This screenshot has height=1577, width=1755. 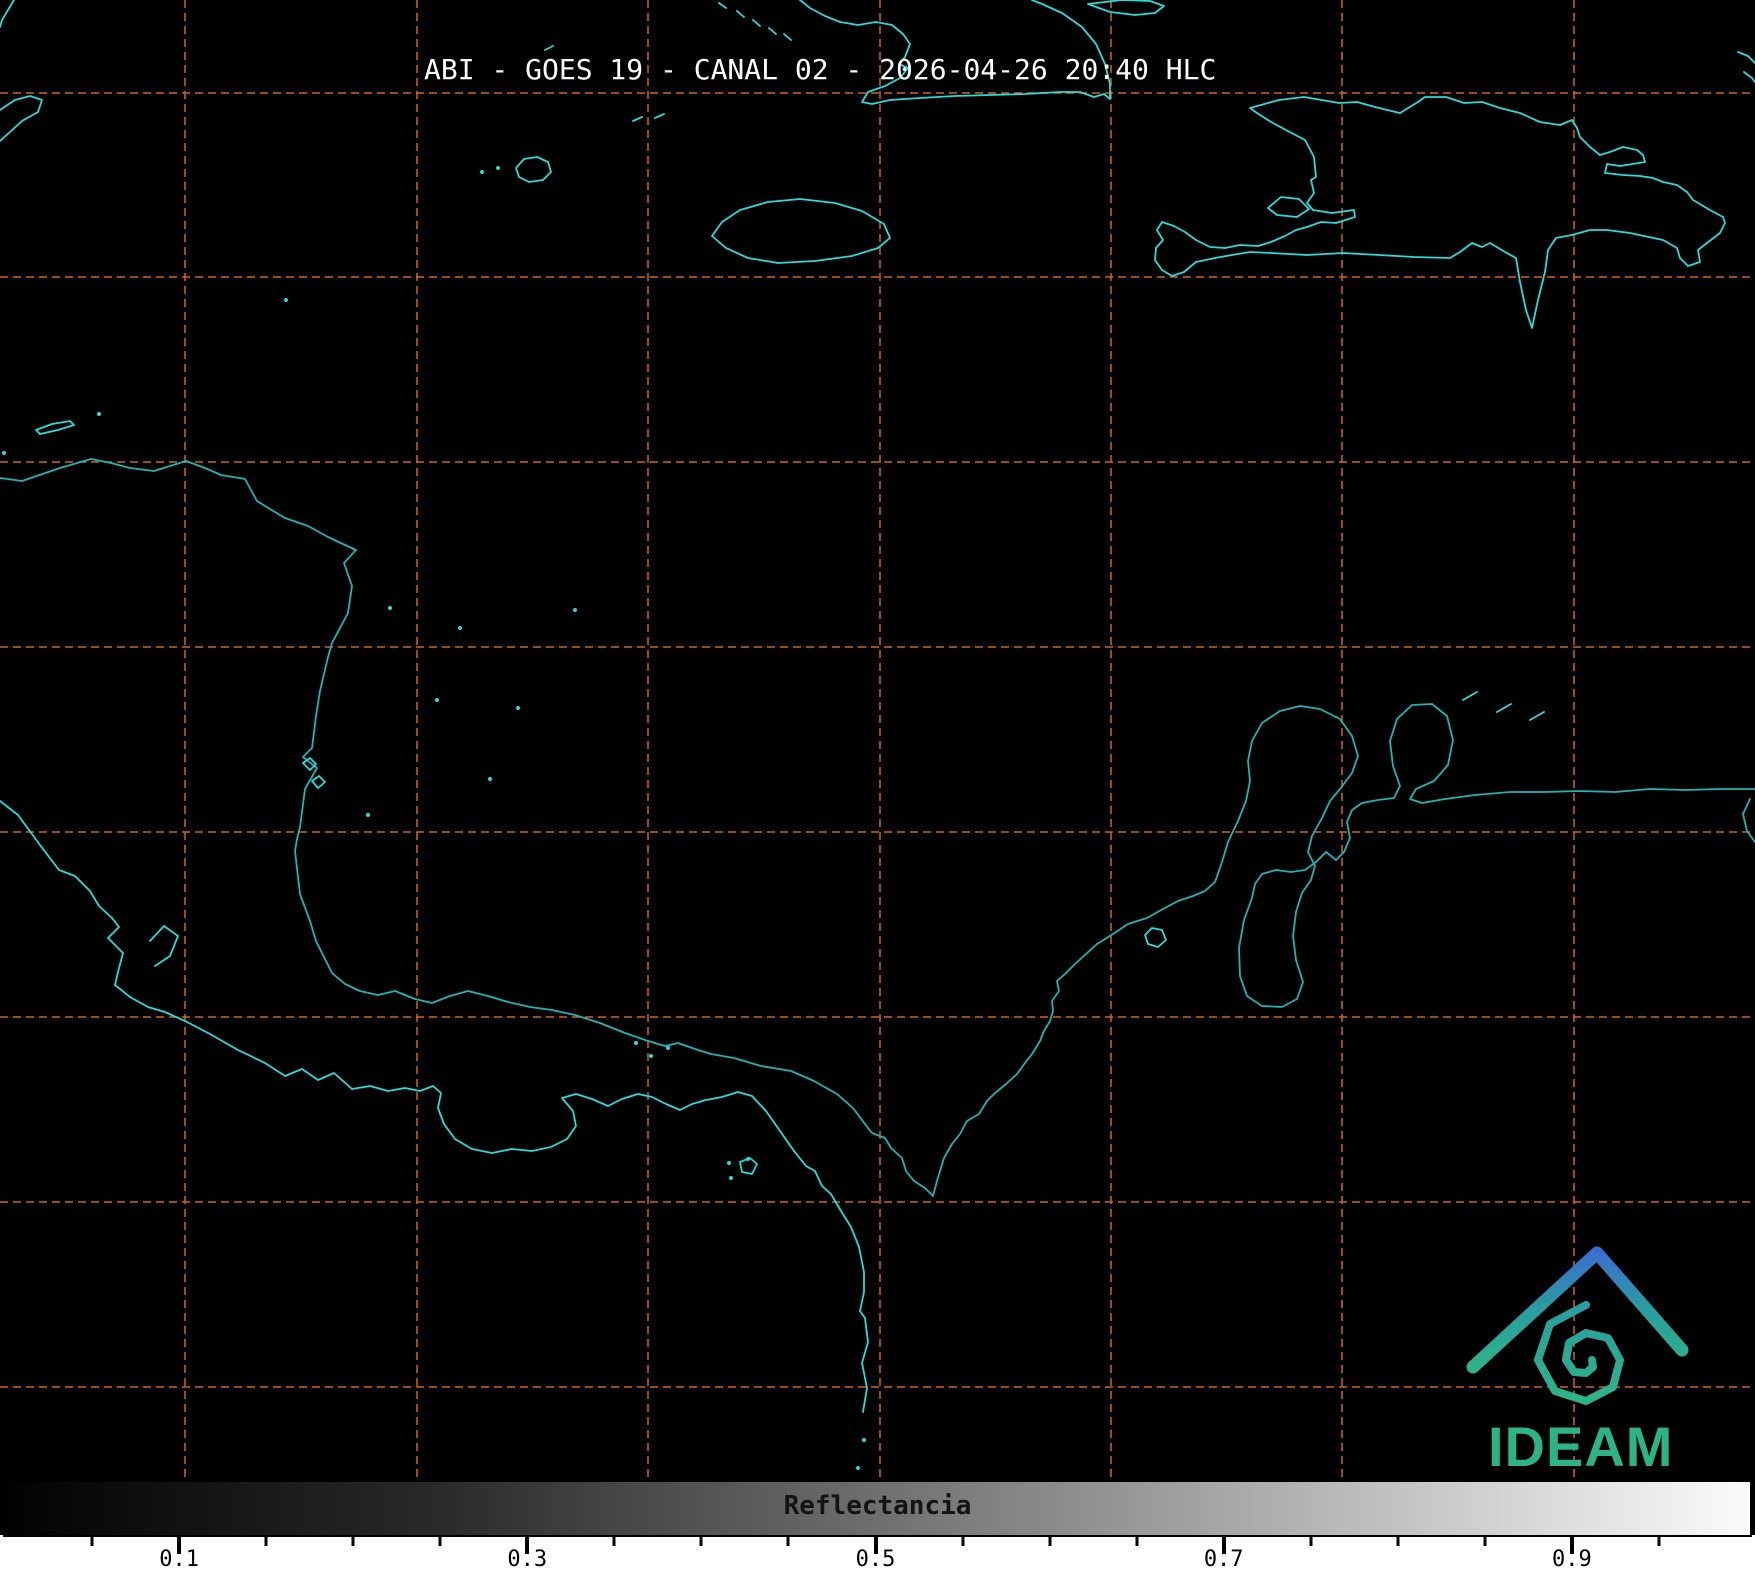 I want to click on coastline-cuba-west-tip-b, so click(x=21, y=118).